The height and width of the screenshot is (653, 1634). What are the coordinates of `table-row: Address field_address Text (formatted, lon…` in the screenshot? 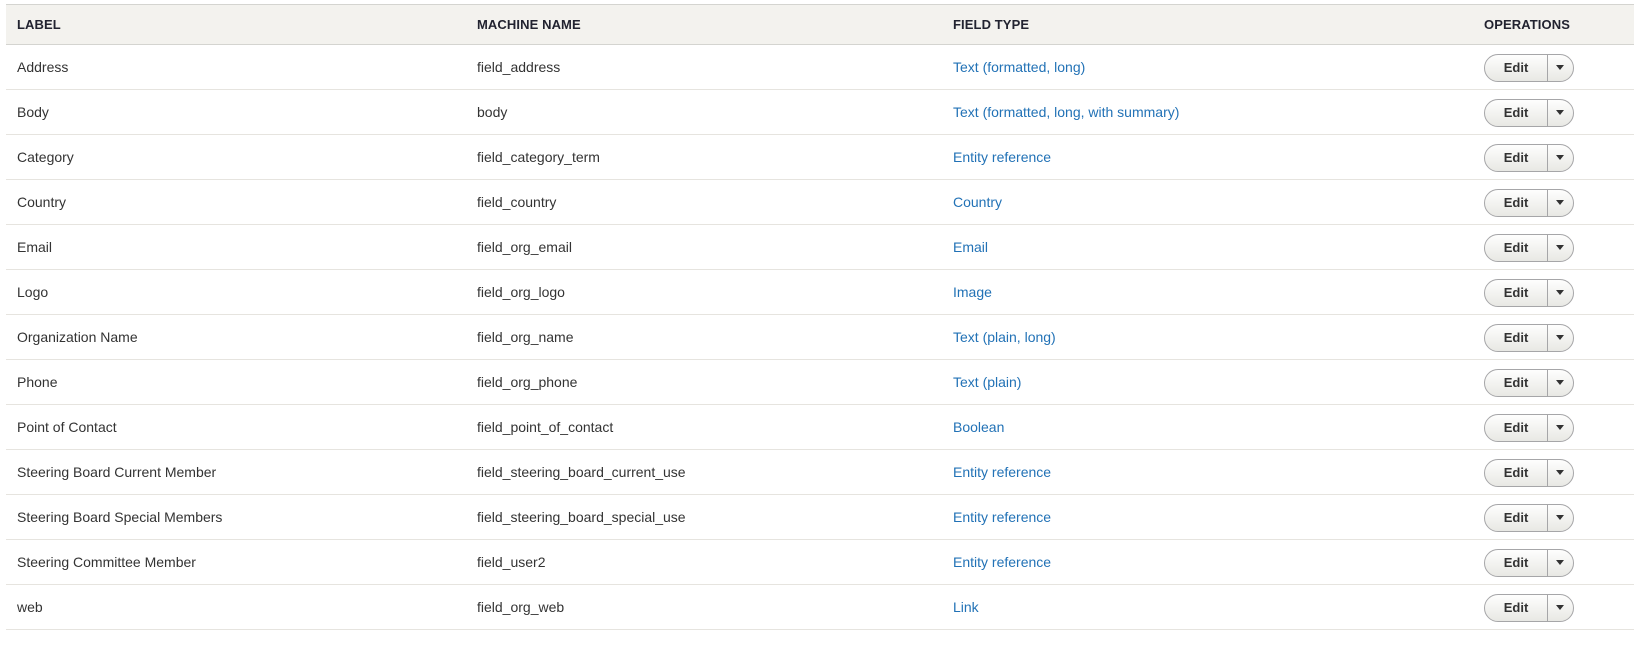 It's located at (820, 67).